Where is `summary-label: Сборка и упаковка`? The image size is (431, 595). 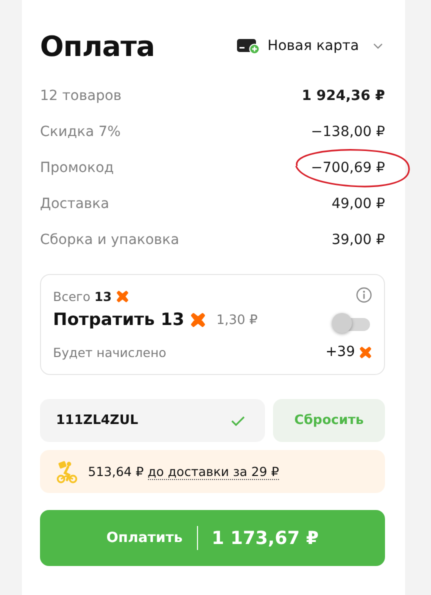 summary-label: Сборка и упаковка is located at coordinates (110, 240).